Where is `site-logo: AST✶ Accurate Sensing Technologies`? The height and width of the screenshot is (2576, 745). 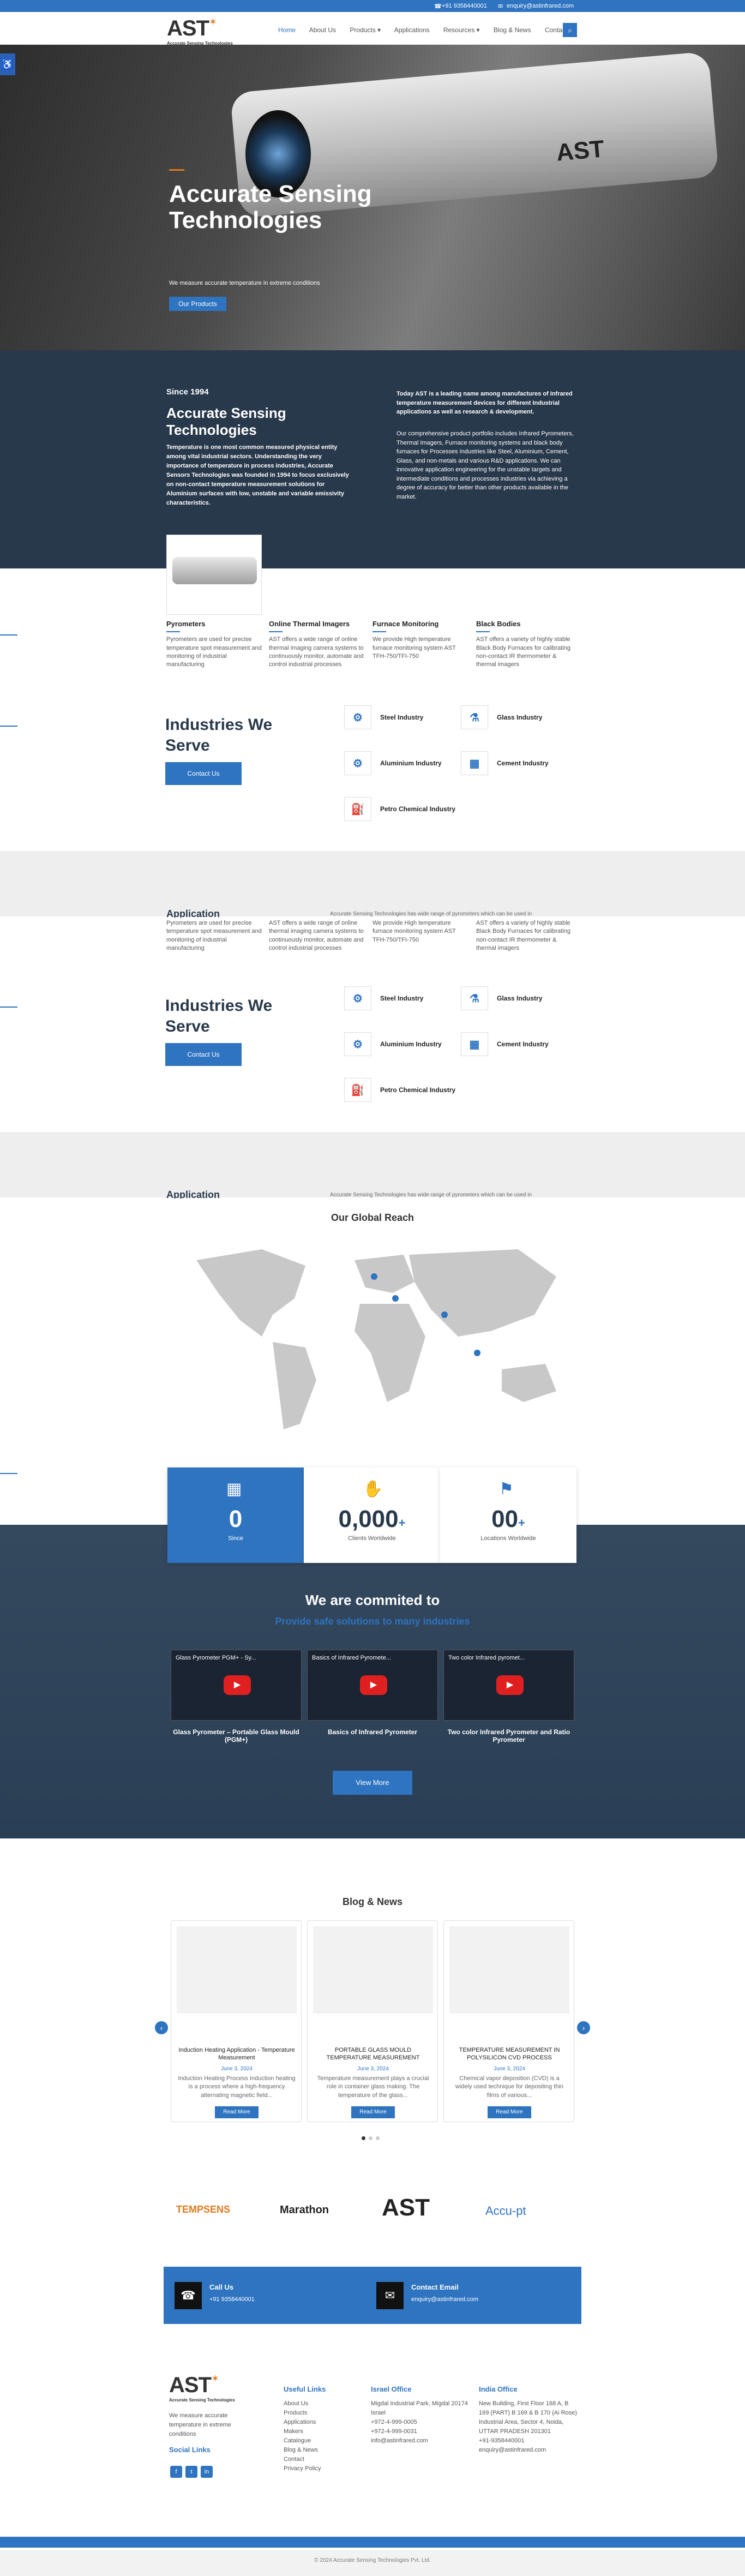 site-logo: AST✶ Accurate Sensing Technologies is located at coordinates (200, 31).